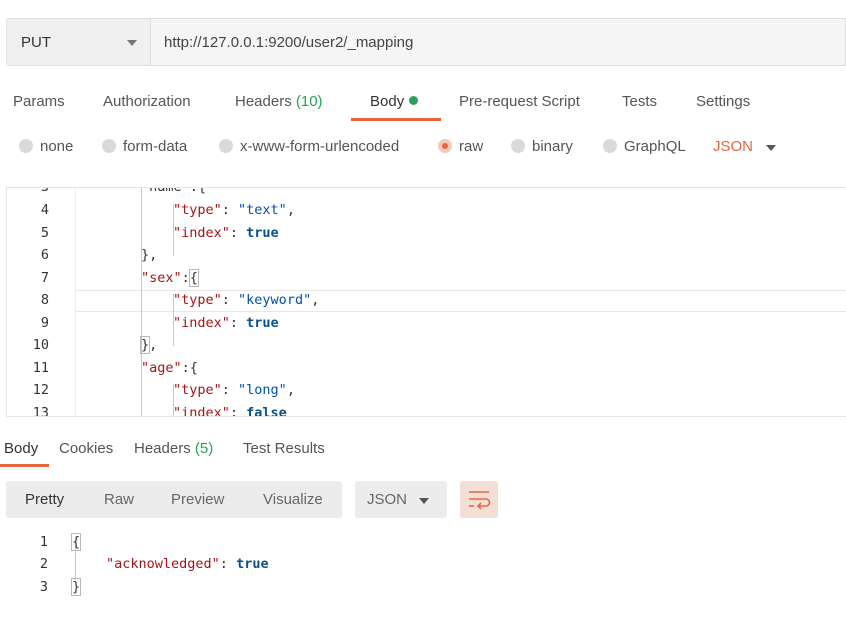 This screenshot has height=619, width=846. What do you see at coordinates (86, 448) in the screenshot?
I see `response-tab-cookies: Cookies` at bounding box center [86, 448].